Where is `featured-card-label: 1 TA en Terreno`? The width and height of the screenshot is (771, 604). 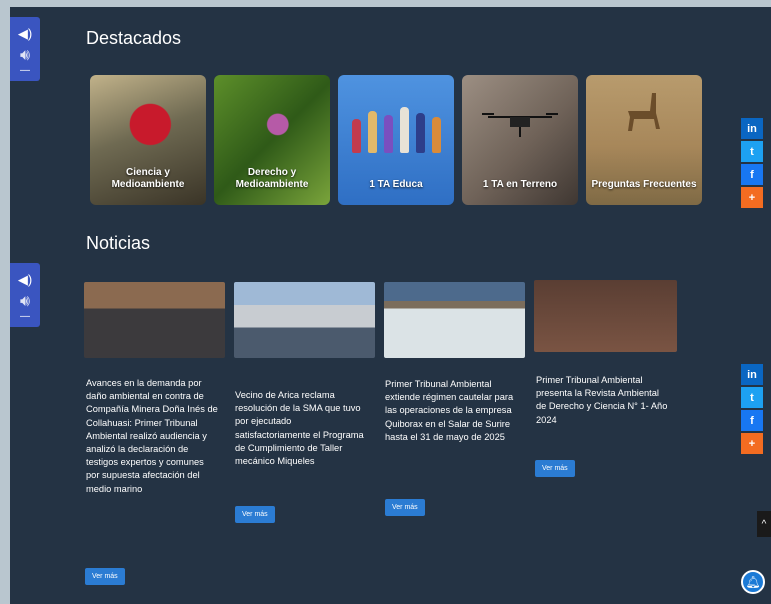 featured-card-label: 1 TA en Terreno is located at coordinates (520, 184).